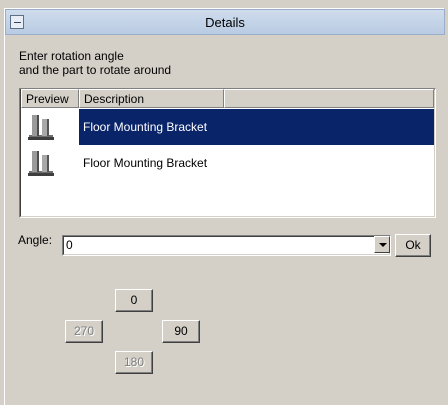 Image resolution: width=448 pixels, height=405 pixels. What do you see at coordinates (134, 300) in the screenshot?
I see `rotate-0-button: 0` at bounding box center [134, 300].